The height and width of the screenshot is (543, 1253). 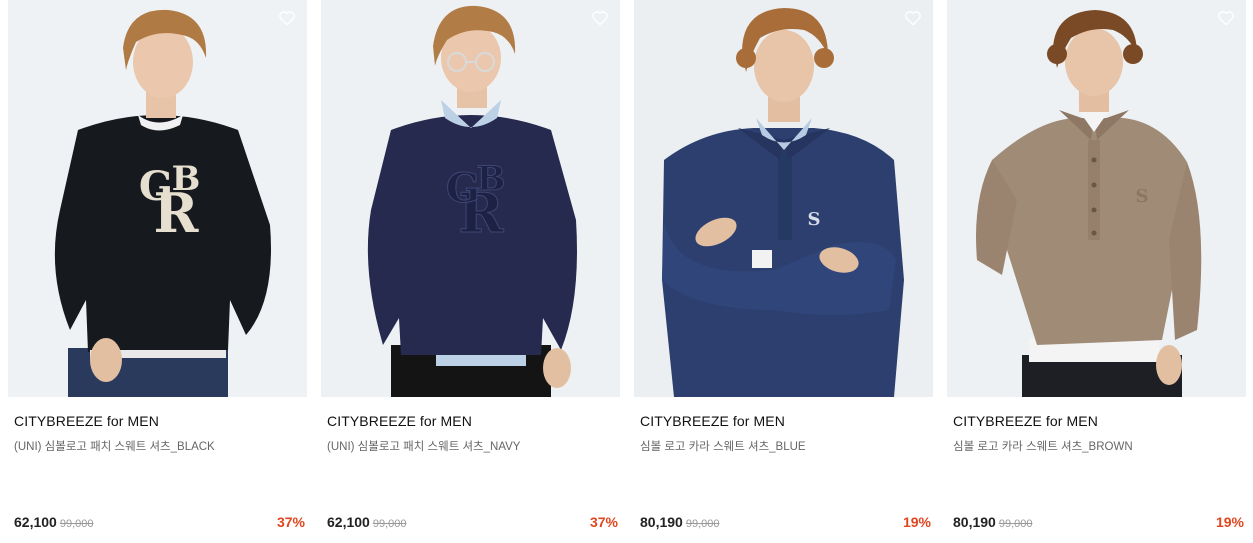 I want to click on product-name: 심볼 로고 카라 스웨트 셔츠_BROWN, so click(x=1043, y=446).